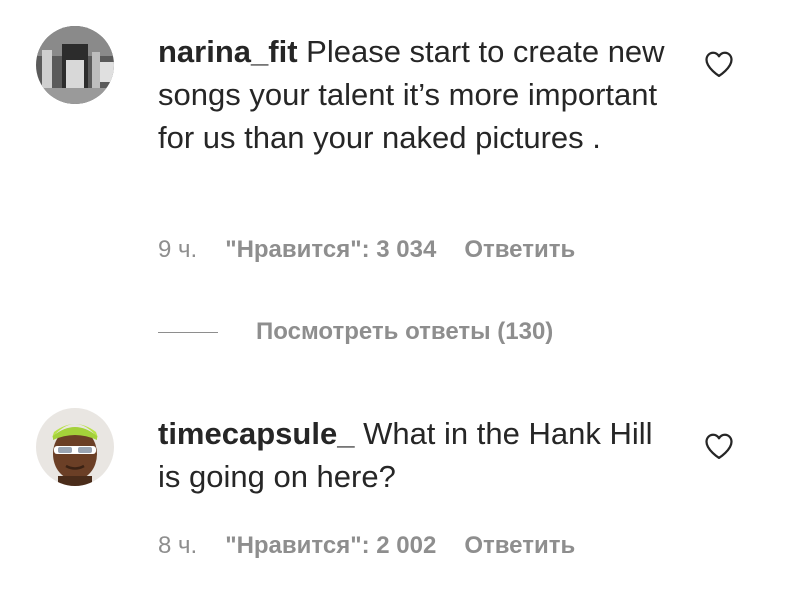 The height and width of the screenshot is (610, 800). I want to click on comment-meta: 8 ч. "Нравится": 2 002 Ответить, so click(366, 546).